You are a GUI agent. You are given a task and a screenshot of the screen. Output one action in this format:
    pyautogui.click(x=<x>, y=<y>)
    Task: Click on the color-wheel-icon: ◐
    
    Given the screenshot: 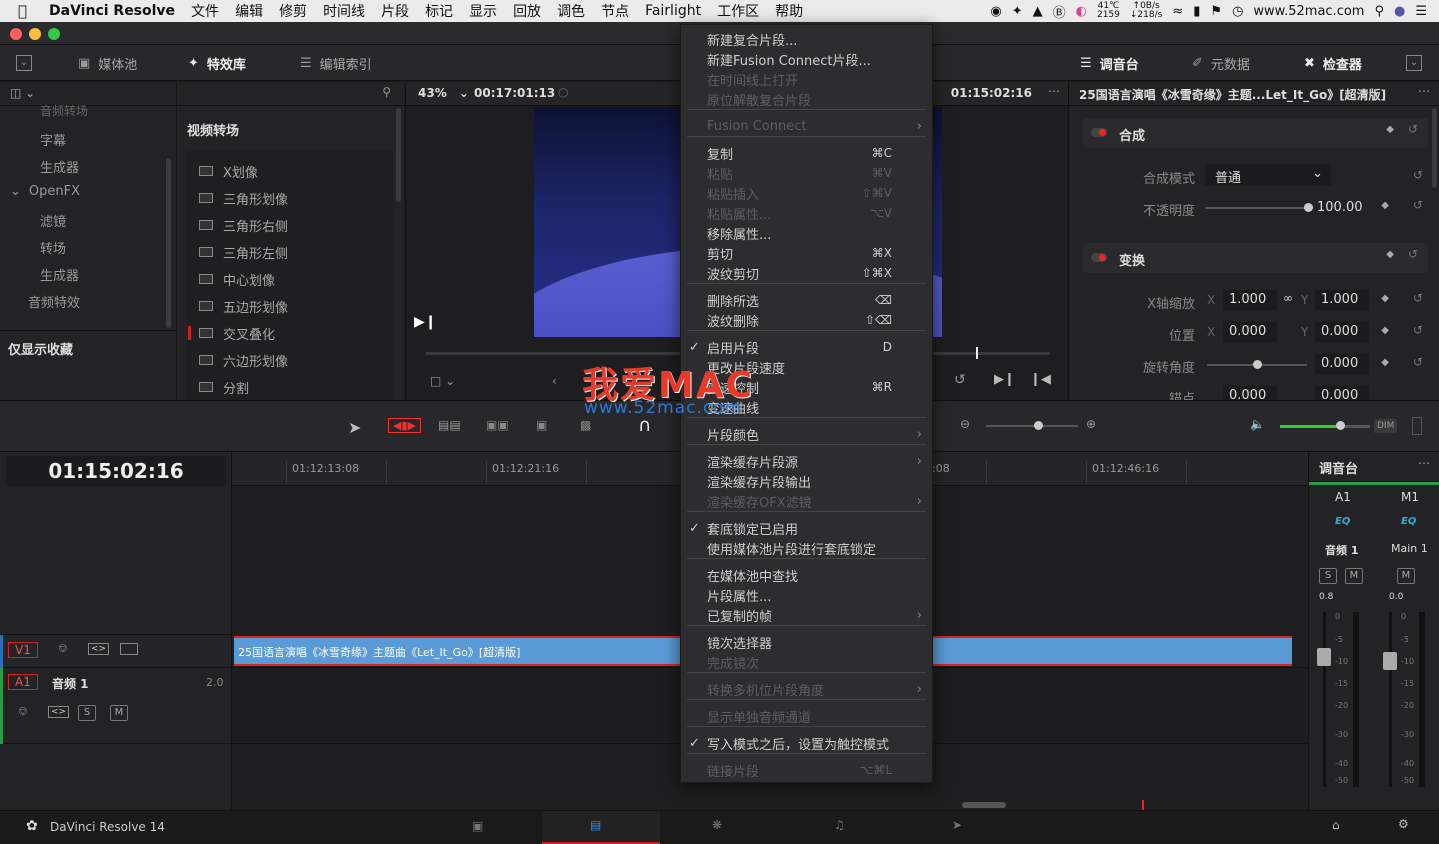 What is the action you would take?
    pyautogui.click(x=1081, y=11)
    